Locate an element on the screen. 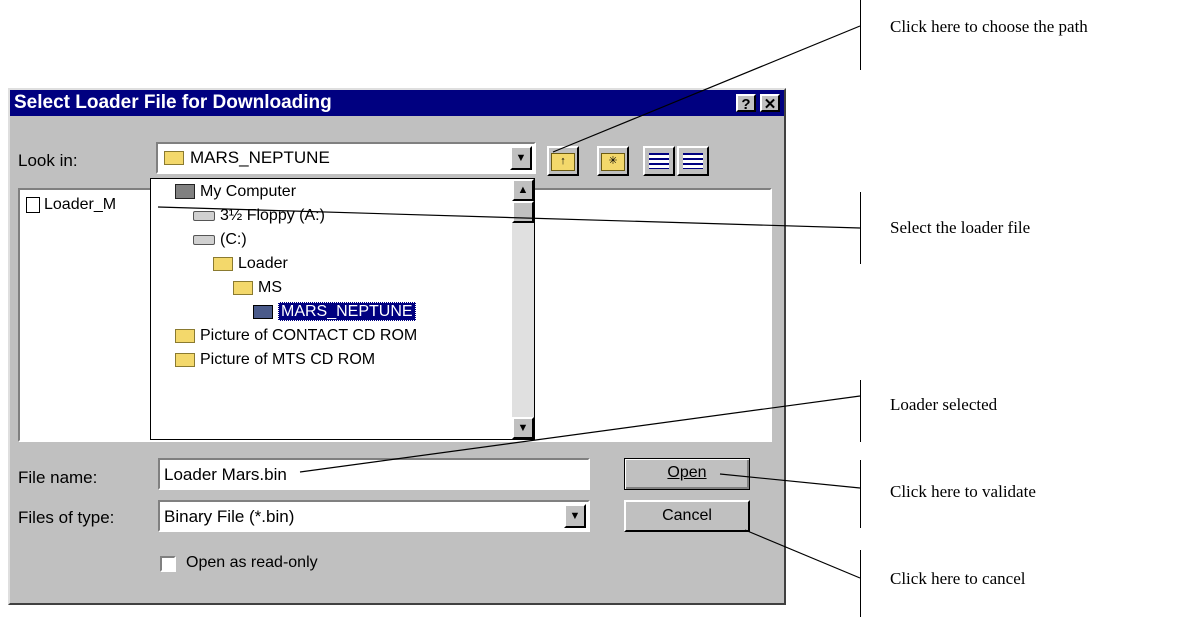 This screenshot has height=617, width=1196. annotation-choose-path: Click here to choose the path is located at coordinates (989, 26).